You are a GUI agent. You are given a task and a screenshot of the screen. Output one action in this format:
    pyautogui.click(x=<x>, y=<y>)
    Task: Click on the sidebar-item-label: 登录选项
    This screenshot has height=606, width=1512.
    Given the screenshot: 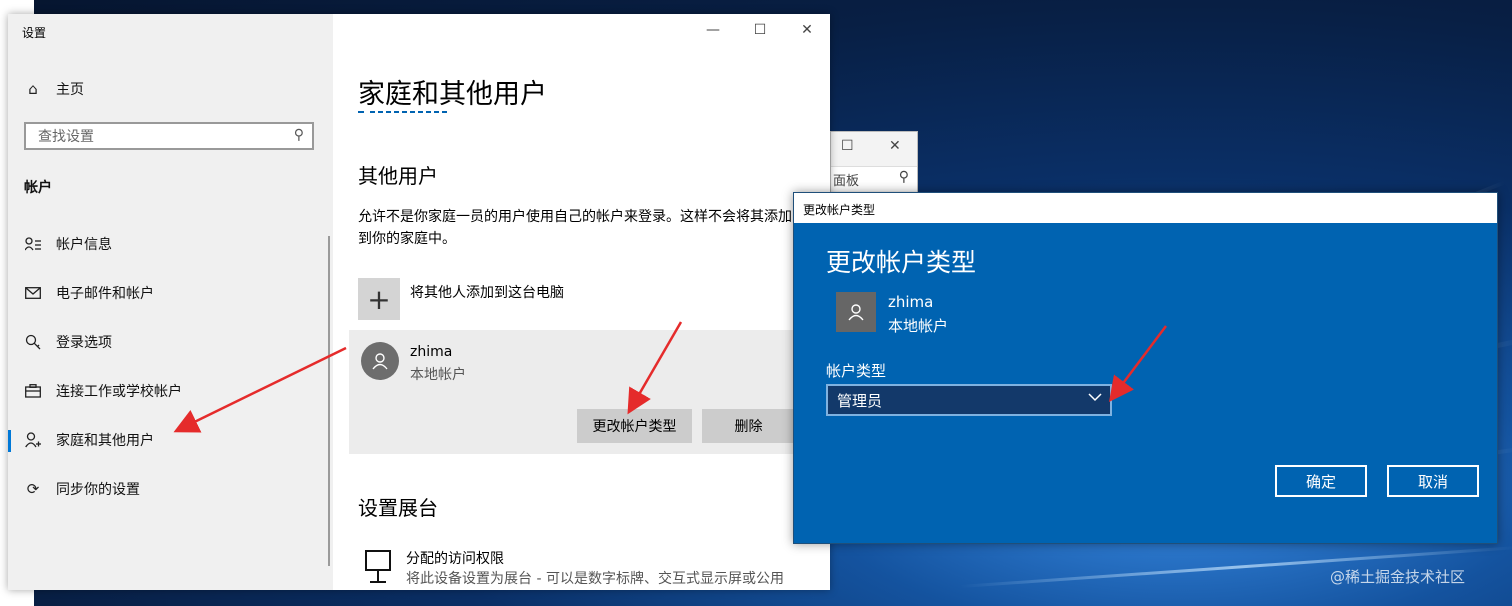 What is the action you would take?
    pyautogui.click(x=84, y=343)
    